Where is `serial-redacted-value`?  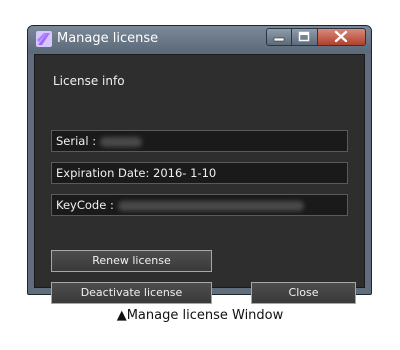
serial-redacted-value is located at coordinates (121, 141).